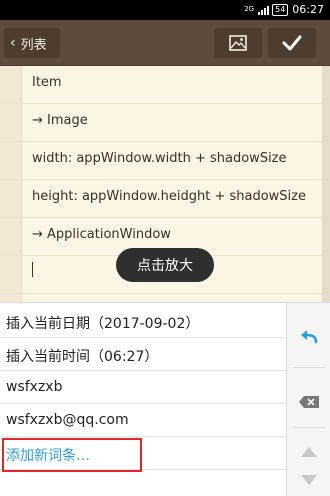  I want to click on arrow-up-icon, so click(309, 452).